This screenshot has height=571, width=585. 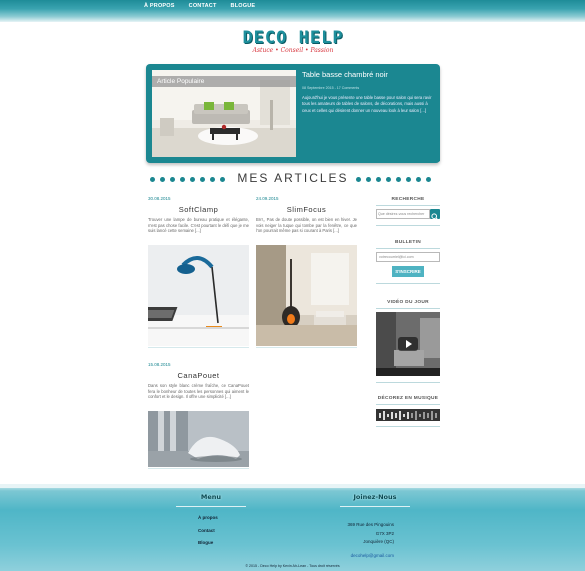 What do you see at coordinates (208, 517) in the screenshot?
I see `footer-link-a-propos: À propos` at bounding box center [208, 517].